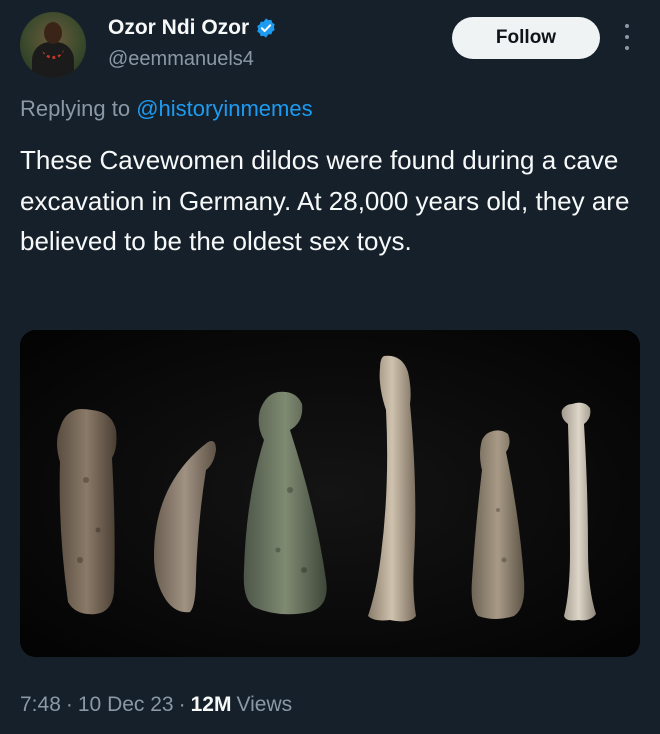  I want to click on verified-badge-icon, so click(266, 28).